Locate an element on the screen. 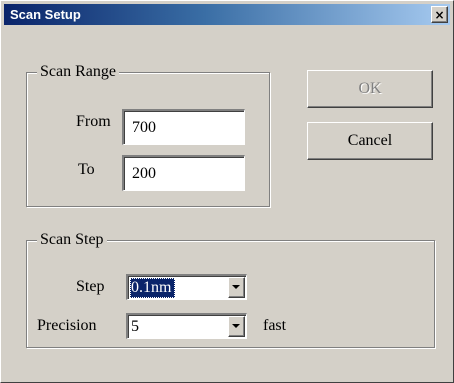  to-label: To is located at coordinates (86, 169).